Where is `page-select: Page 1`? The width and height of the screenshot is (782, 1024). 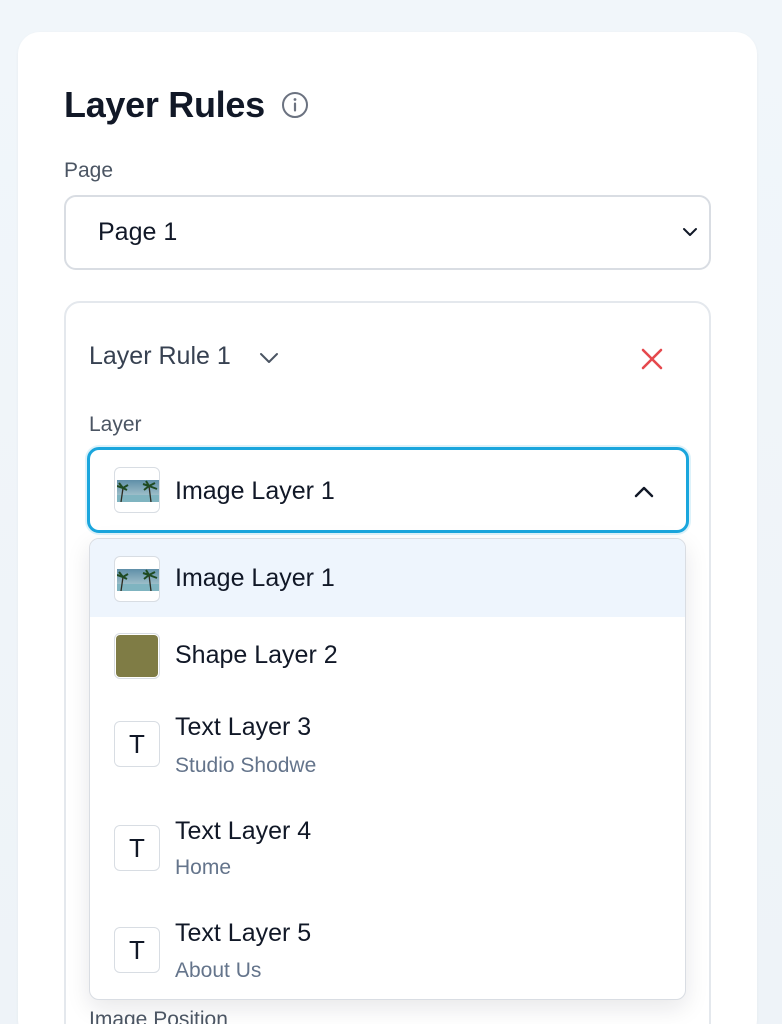 page-select: Page 1 is located at coordinates (387, 232).